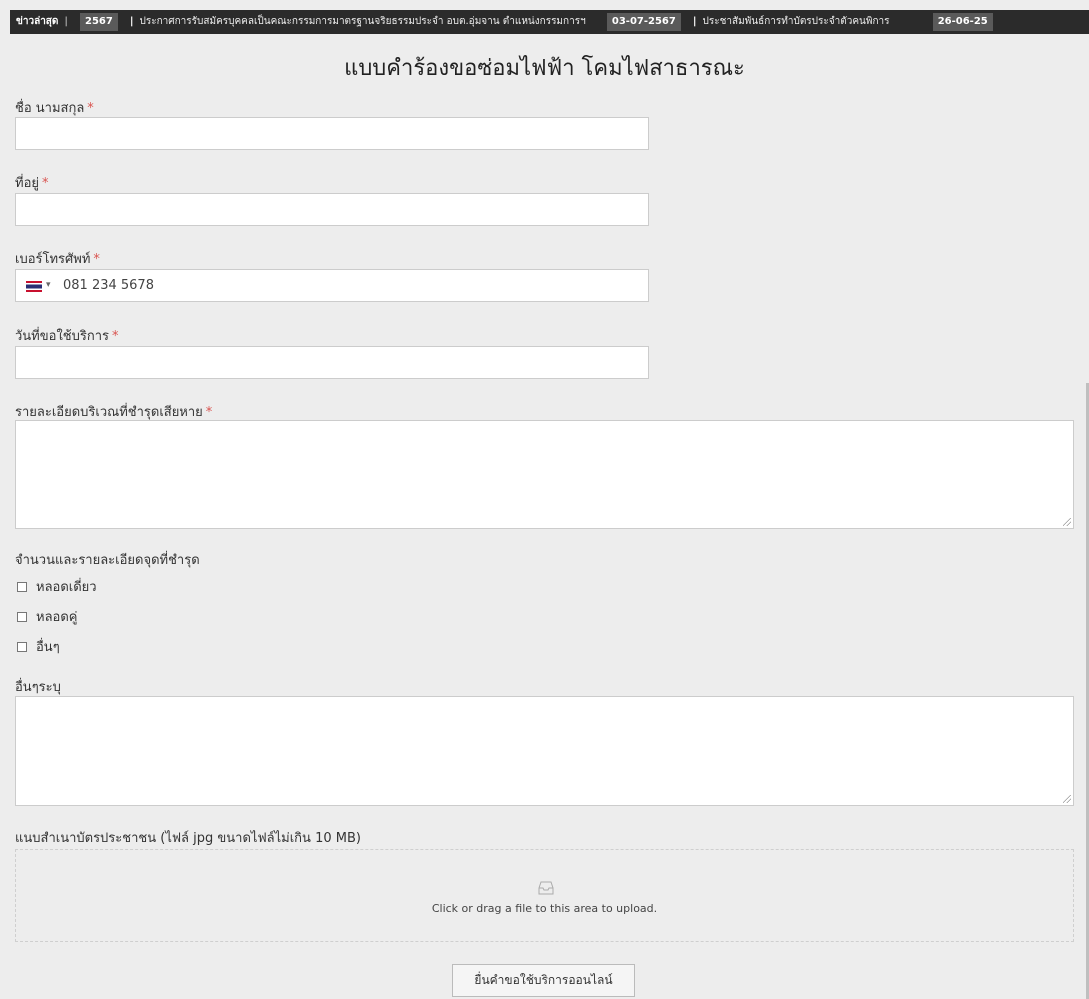  I want to click on phone-input: ▾ 081 234 5678, so click(332, 285).